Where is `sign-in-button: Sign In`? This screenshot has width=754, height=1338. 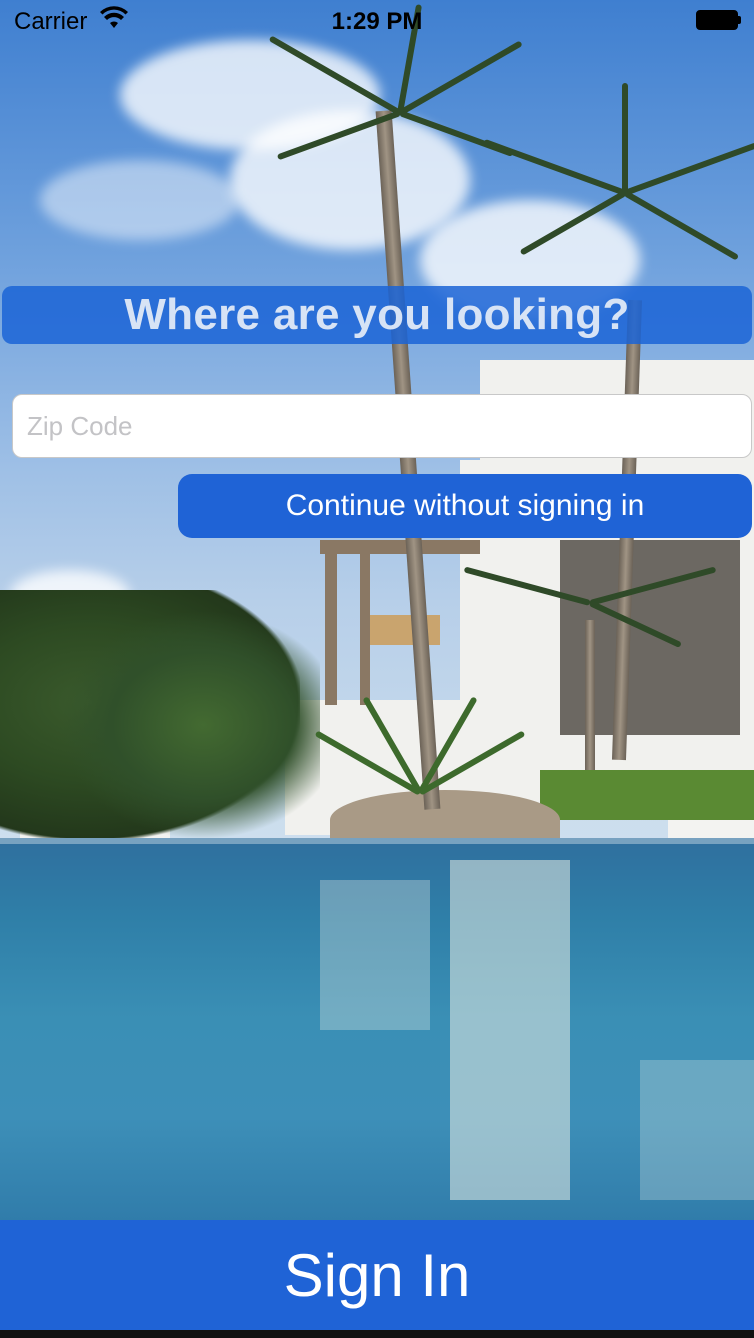
sign-in-button: Sign In is located at coordinates (377, 1275).